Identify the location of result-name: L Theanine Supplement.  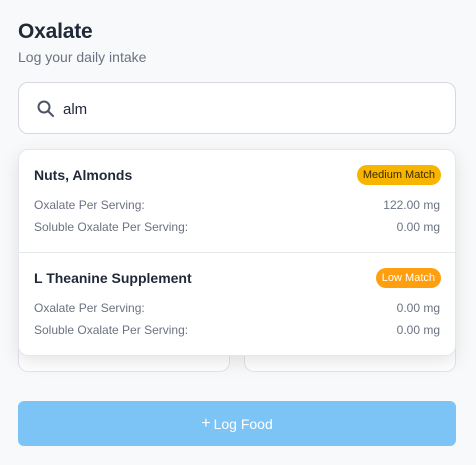
(113, 278).